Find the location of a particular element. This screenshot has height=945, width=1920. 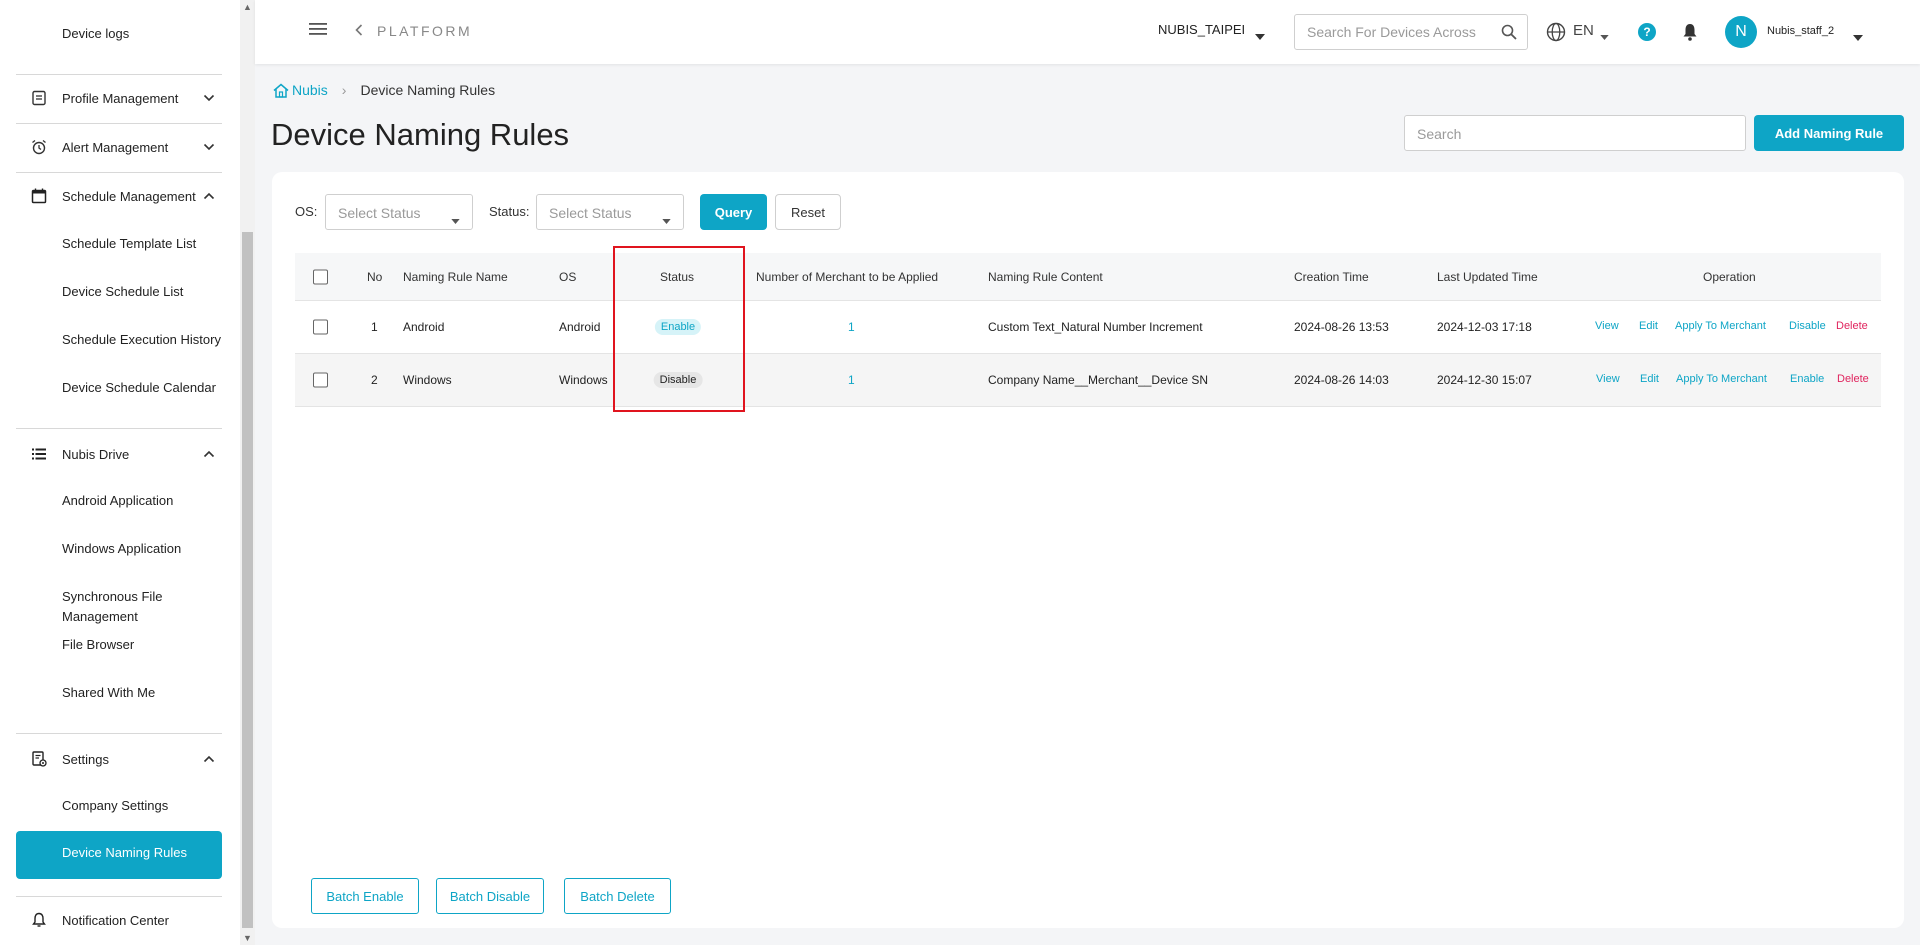

sidebar-item-schedule-template-list: Schedule Template List is located at coordinates (129, 244).